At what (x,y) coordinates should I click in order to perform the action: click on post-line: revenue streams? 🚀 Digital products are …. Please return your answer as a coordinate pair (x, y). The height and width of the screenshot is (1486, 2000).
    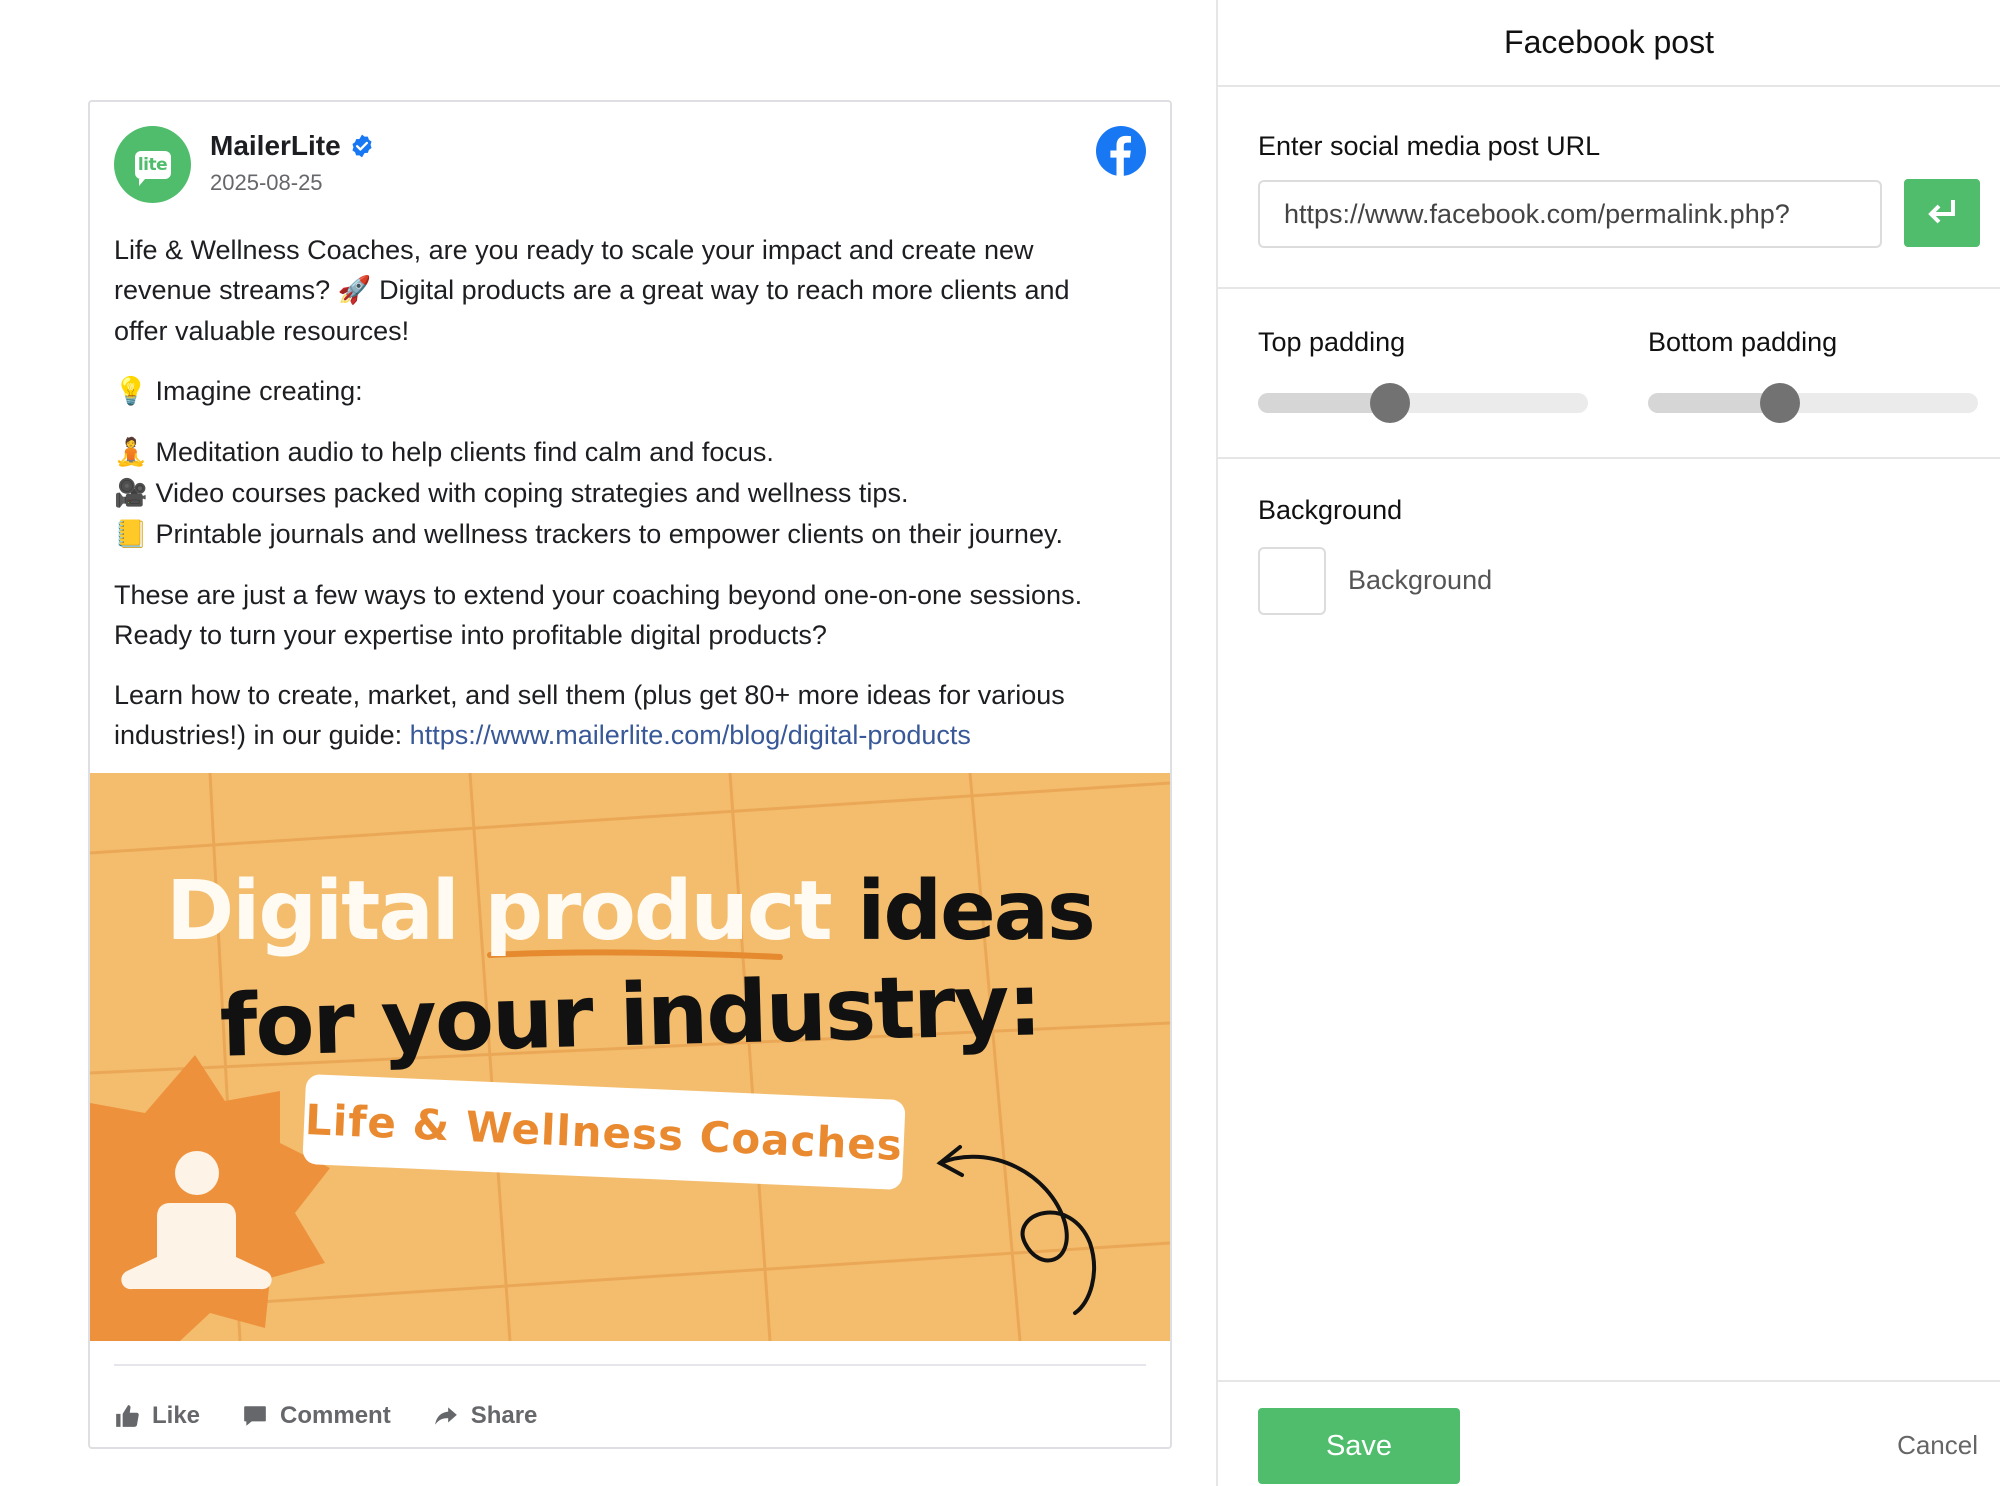
    Looking at the image, I should click on (634, 290).